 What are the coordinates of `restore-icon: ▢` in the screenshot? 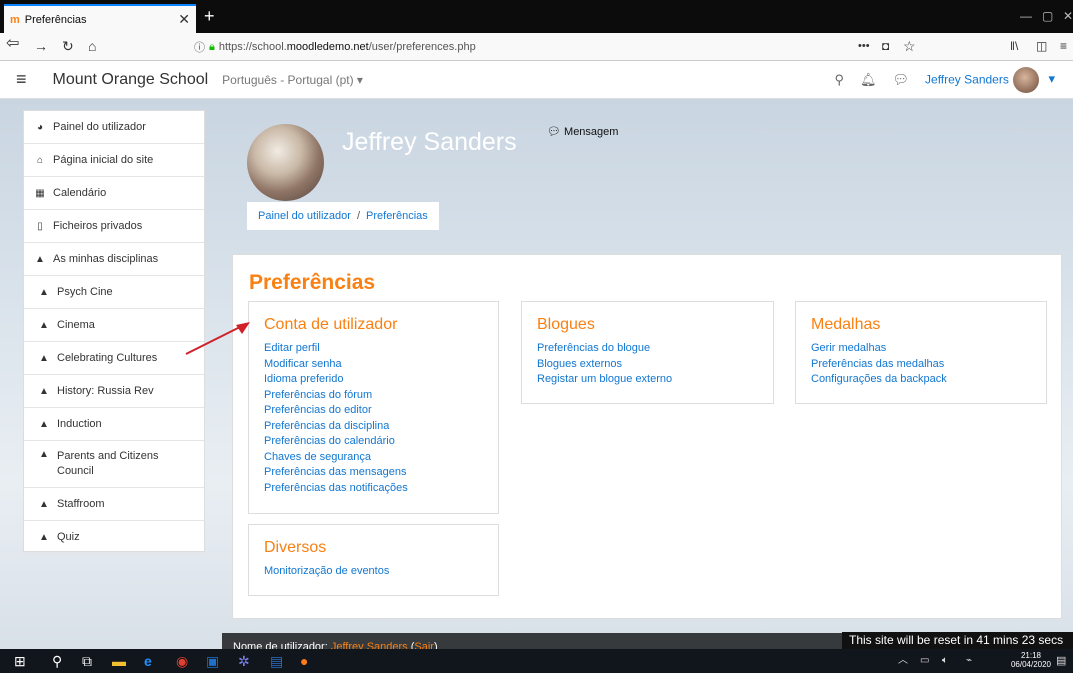 It's located at (1047, 16).